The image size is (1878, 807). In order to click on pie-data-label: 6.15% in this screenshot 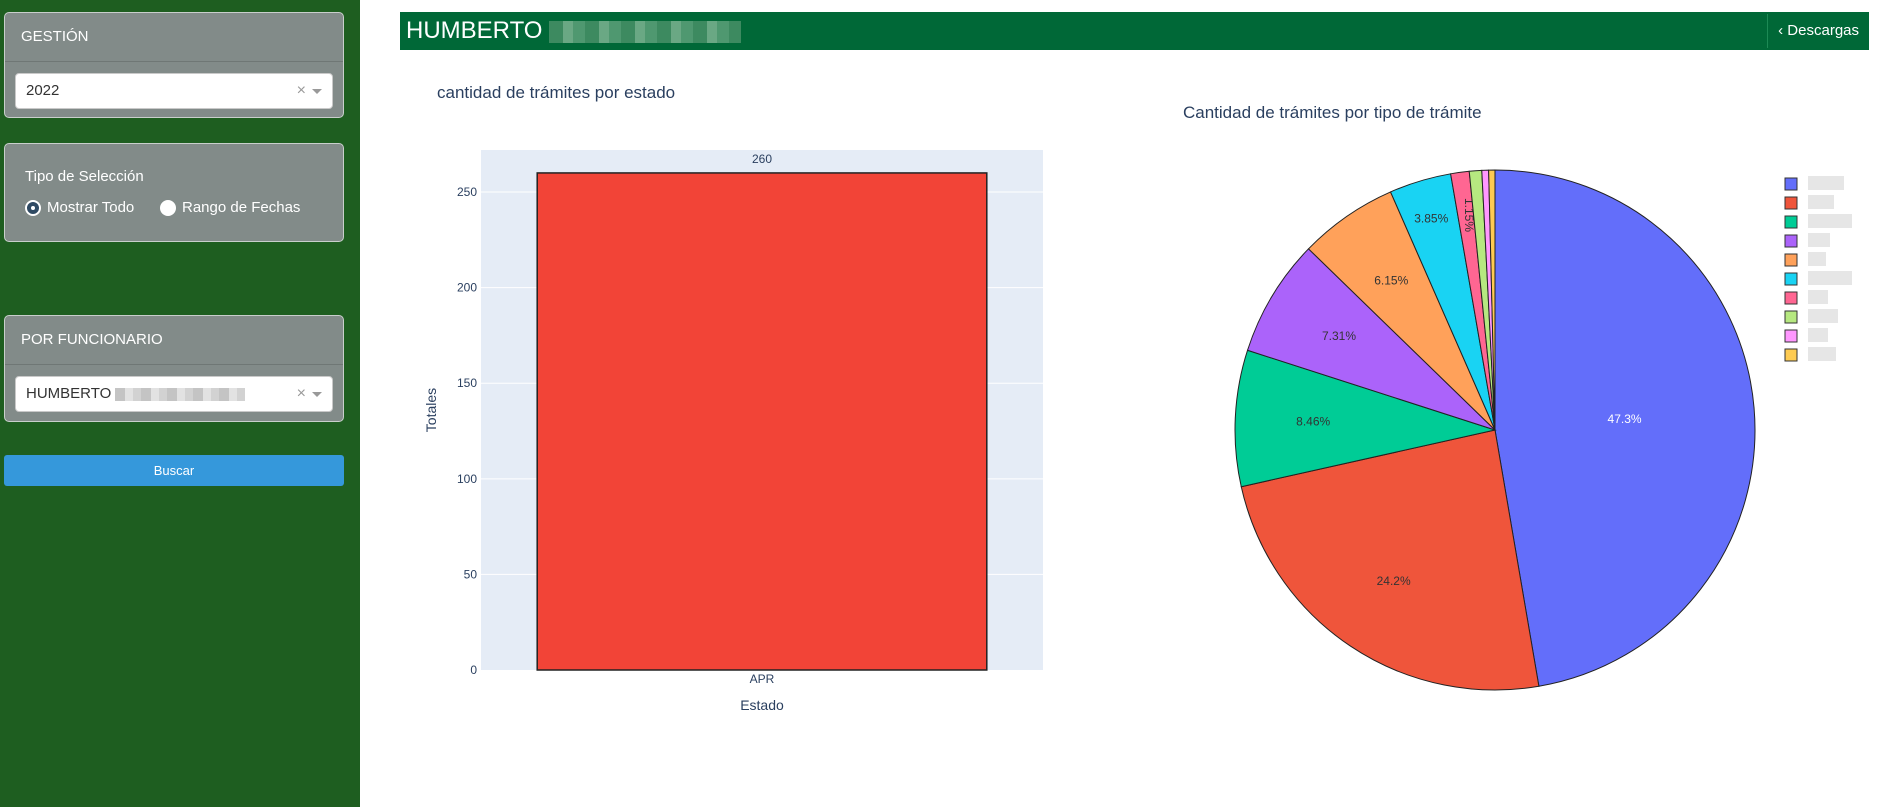, I will do `click(1391, 280)`.